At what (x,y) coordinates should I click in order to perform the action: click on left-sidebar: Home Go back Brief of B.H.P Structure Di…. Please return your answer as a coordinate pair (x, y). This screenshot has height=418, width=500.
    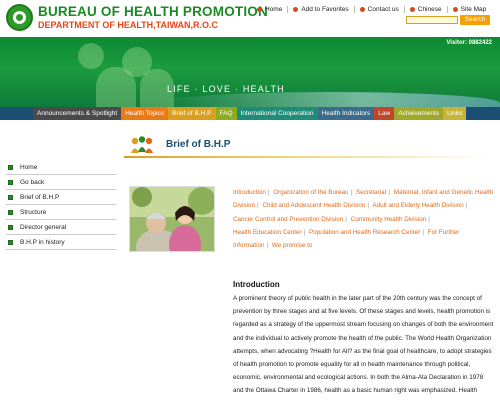
    Looking at the image, I should click on (61, 205).